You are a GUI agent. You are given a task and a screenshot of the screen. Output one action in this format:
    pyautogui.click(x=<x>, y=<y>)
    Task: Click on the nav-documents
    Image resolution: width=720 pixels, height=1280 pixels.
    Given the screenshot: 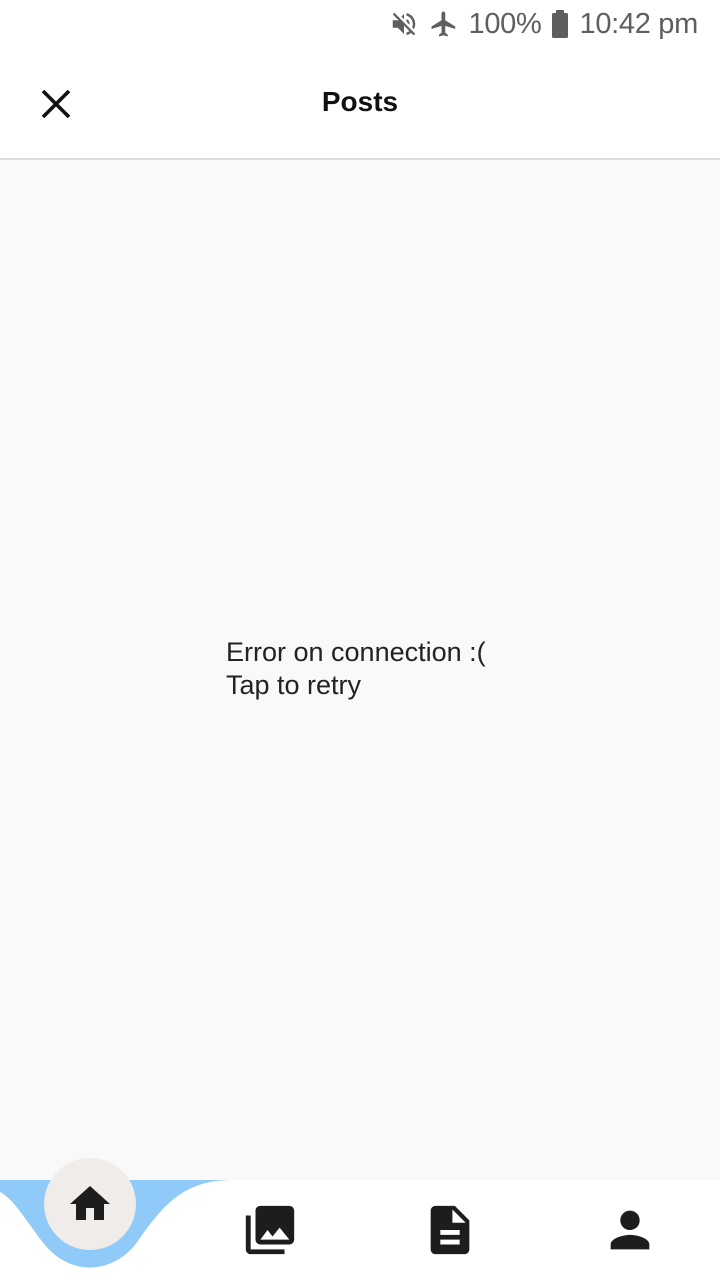 What is the action you would take?
    pyautogui.click(x=450, y=1230)
    